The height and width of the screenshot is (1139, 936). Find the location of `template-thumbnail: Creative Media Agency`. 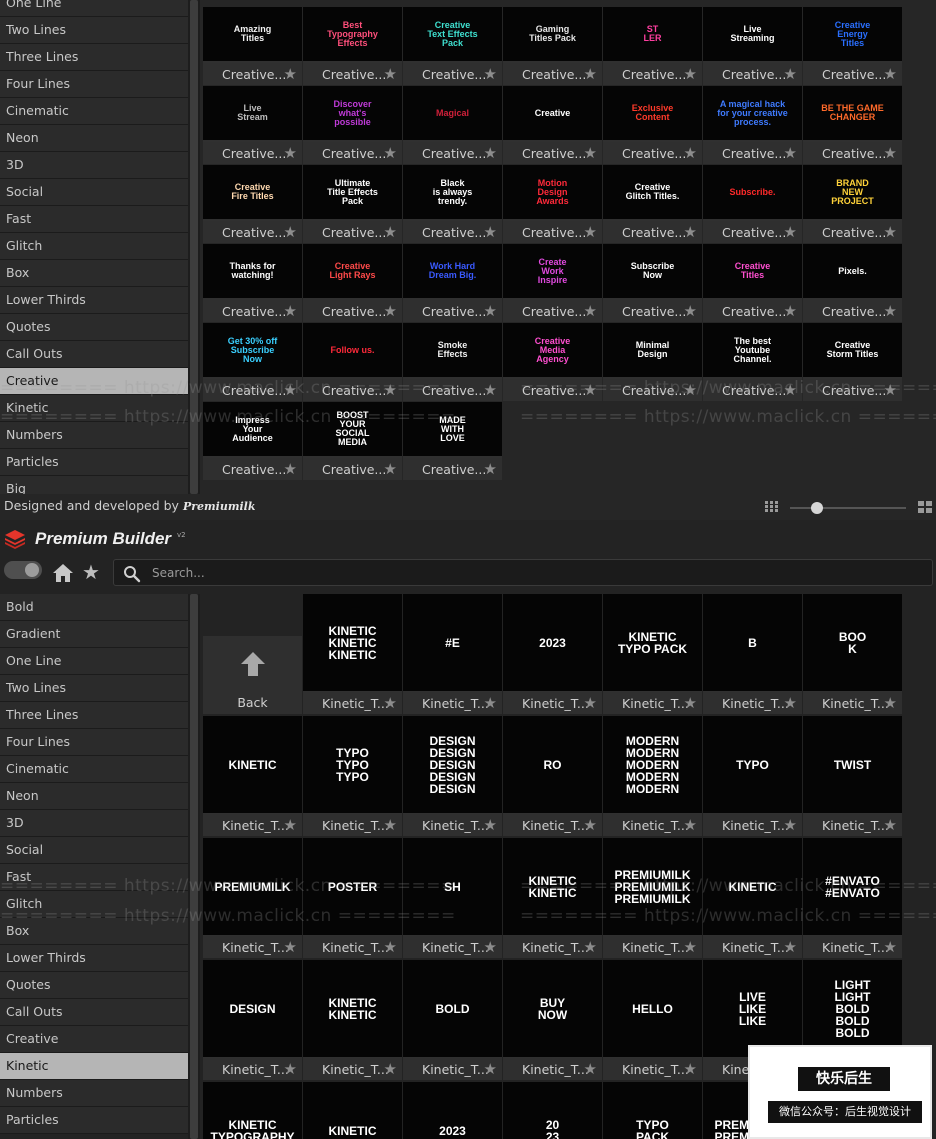

template-thumbnail: Creative Media Agency is located at coordinates (552, 350).